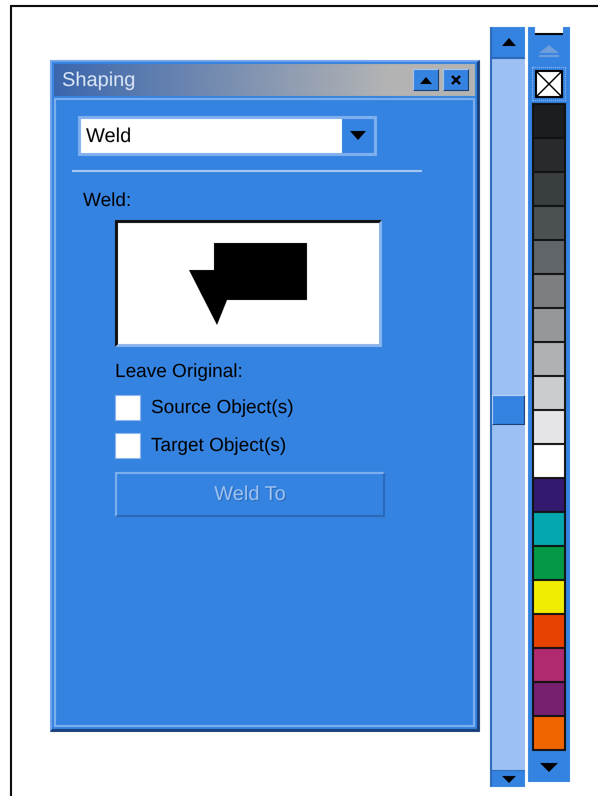  Describe the element at coordinates (549, 31) in the screenshot. I see `palette-edge-swatch` at that location.